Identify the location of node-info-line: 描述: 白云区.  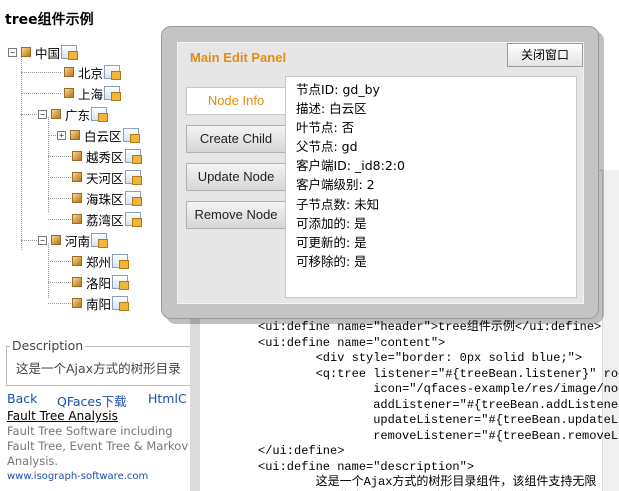
(331, 109).